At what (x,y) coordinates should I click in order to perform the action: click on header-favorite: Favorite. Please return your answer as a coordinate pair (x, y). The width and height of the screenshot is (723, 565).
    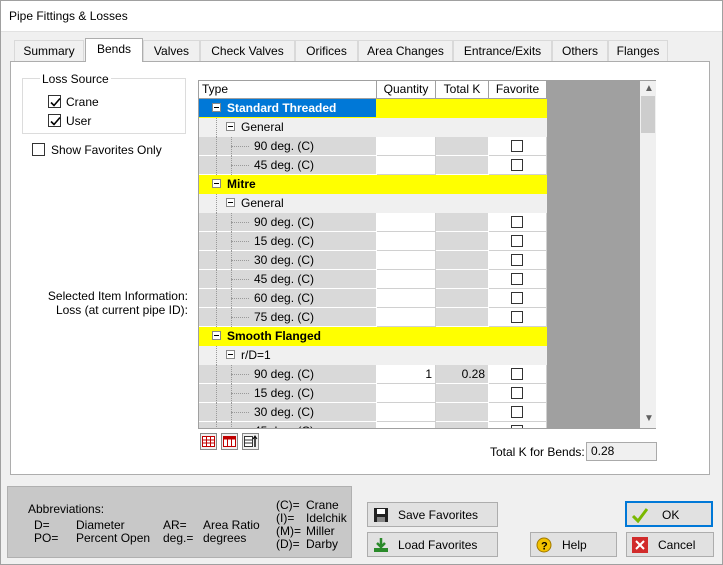
    Looking at the image, I should click on (518, 90).